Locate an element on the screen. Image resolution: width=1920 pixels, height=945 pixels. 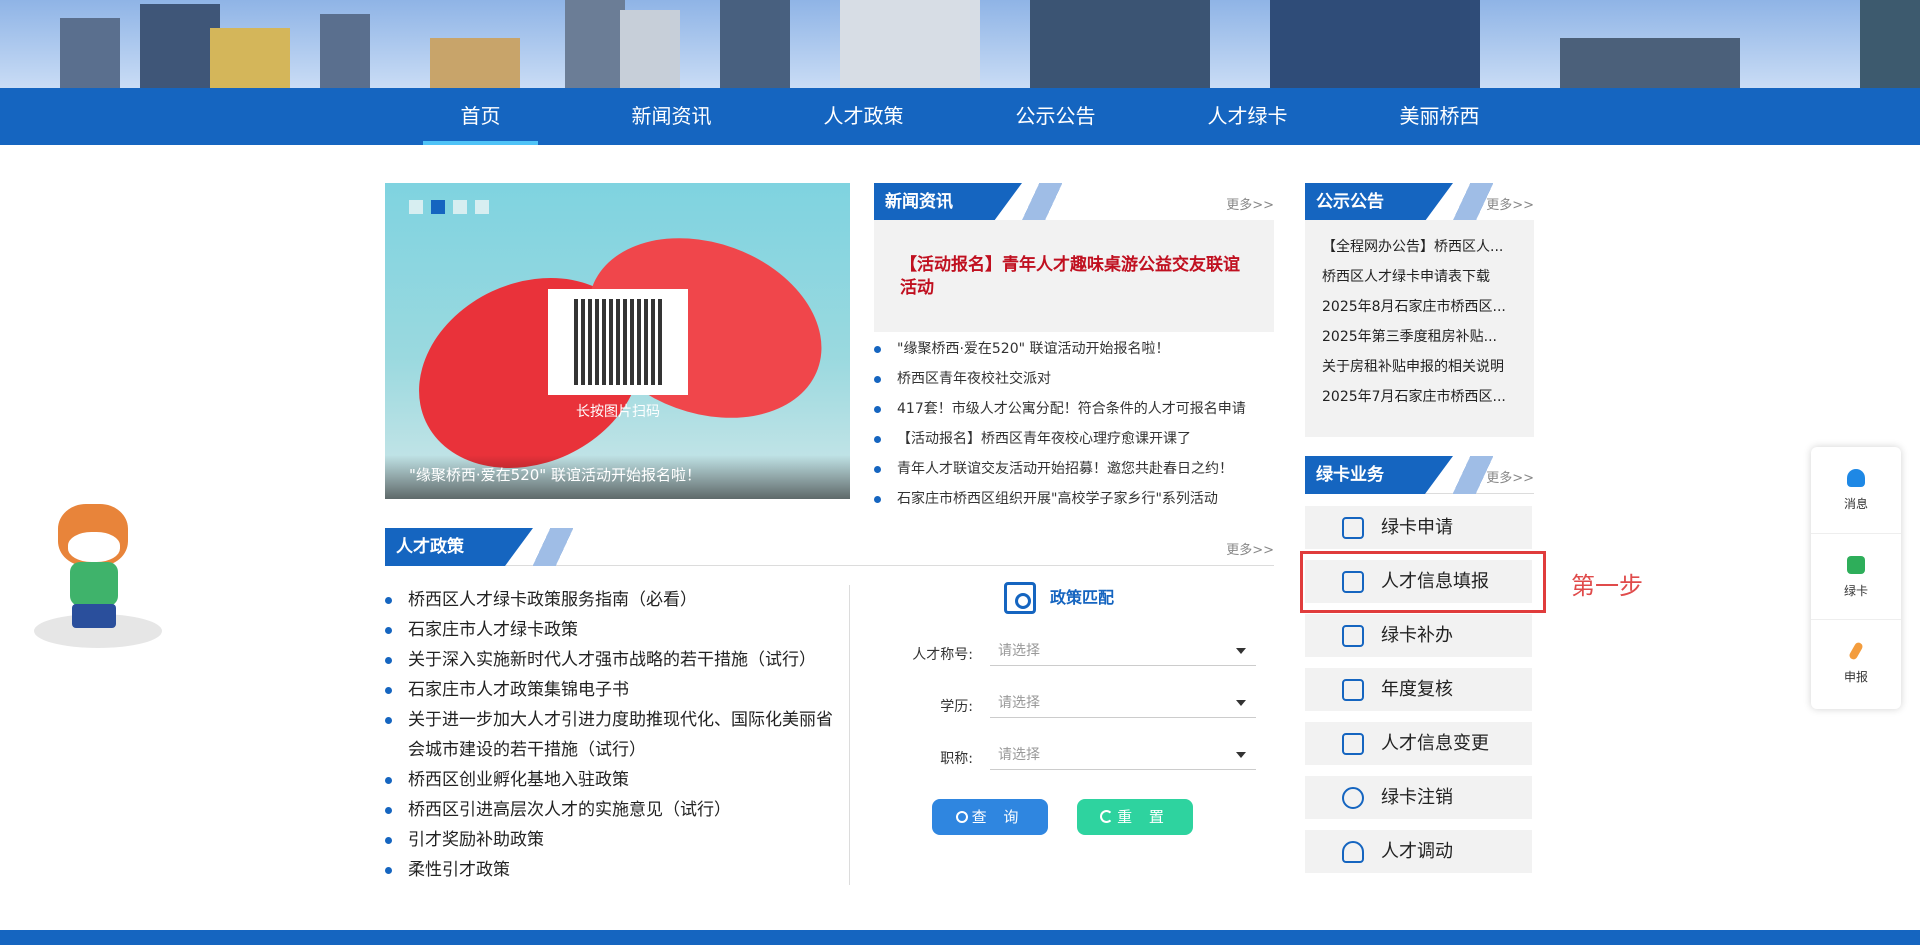
professional-title-field-row: 职称: 请选择 is located at coordinates (1068, 755).